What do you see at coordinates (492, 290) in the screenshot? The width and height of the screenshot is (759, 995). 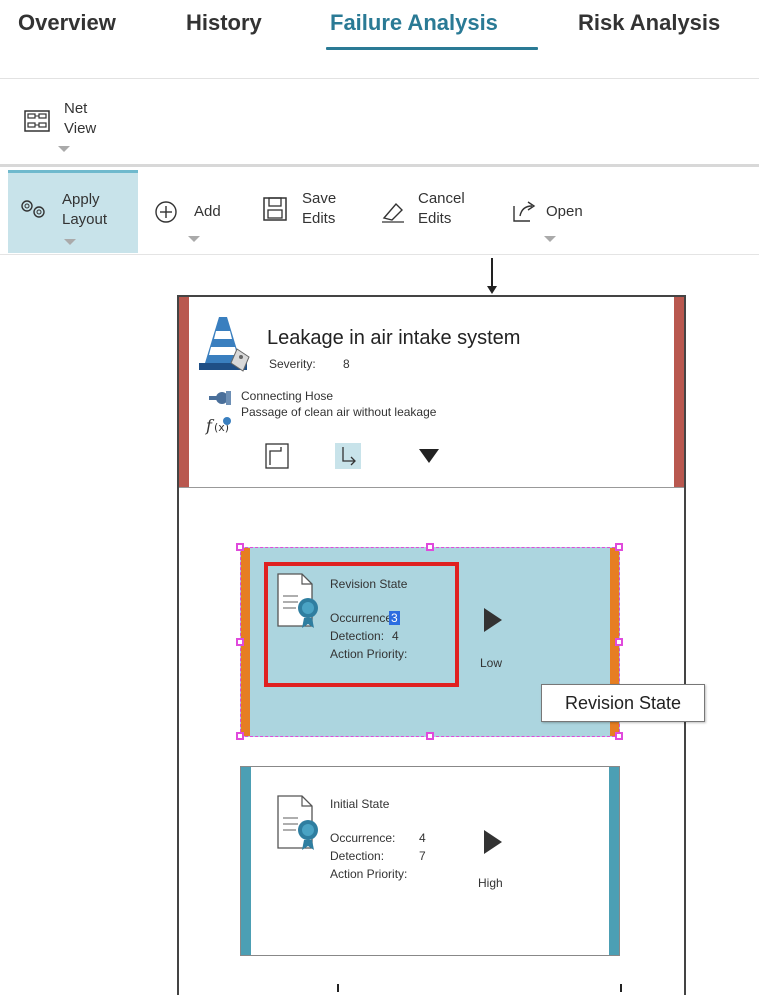 I see `arrow-down-icon` at bounding box center [492, 290].